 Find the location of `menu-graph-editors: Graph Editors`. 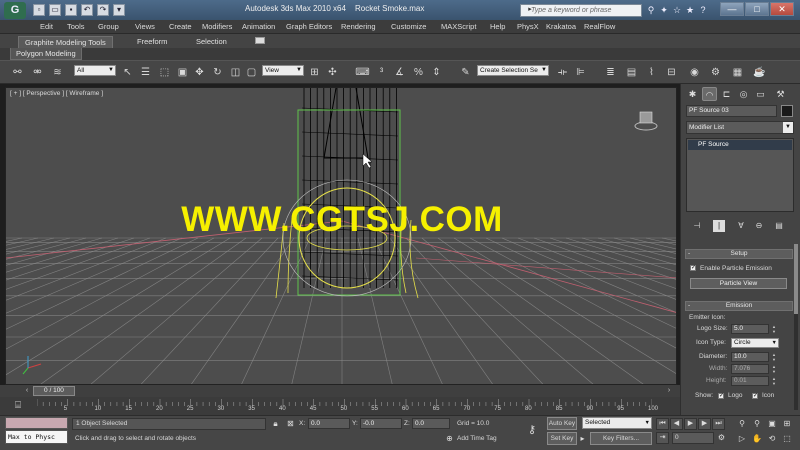

menu-graph-editors: Graph Editors is located at coordinates (309, 26).